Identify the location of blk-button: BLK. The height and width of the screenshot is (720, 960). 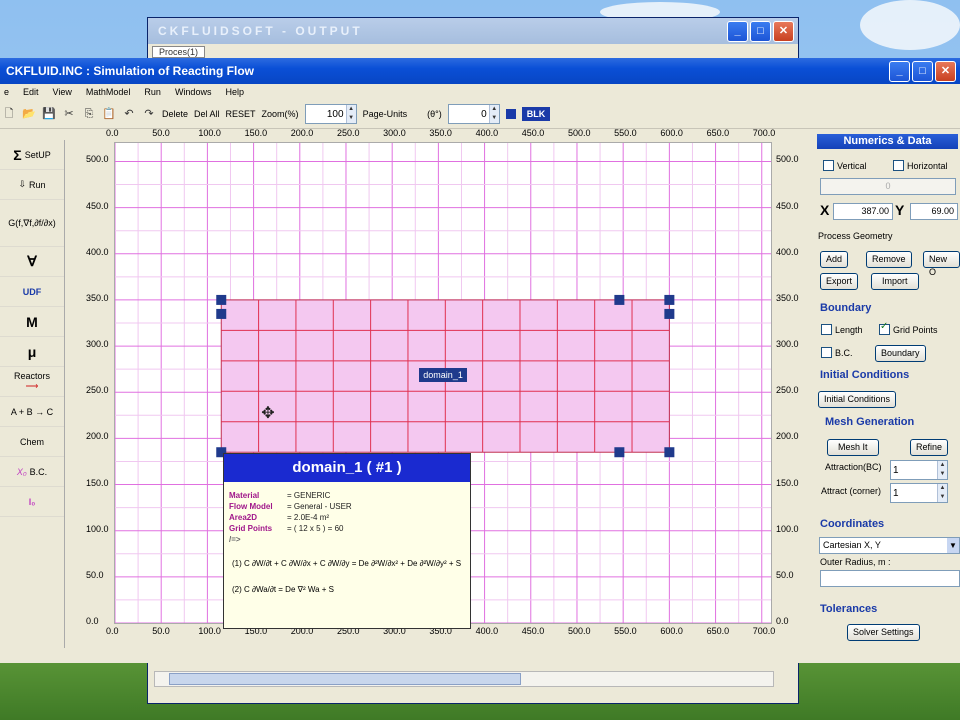
(536, 114).